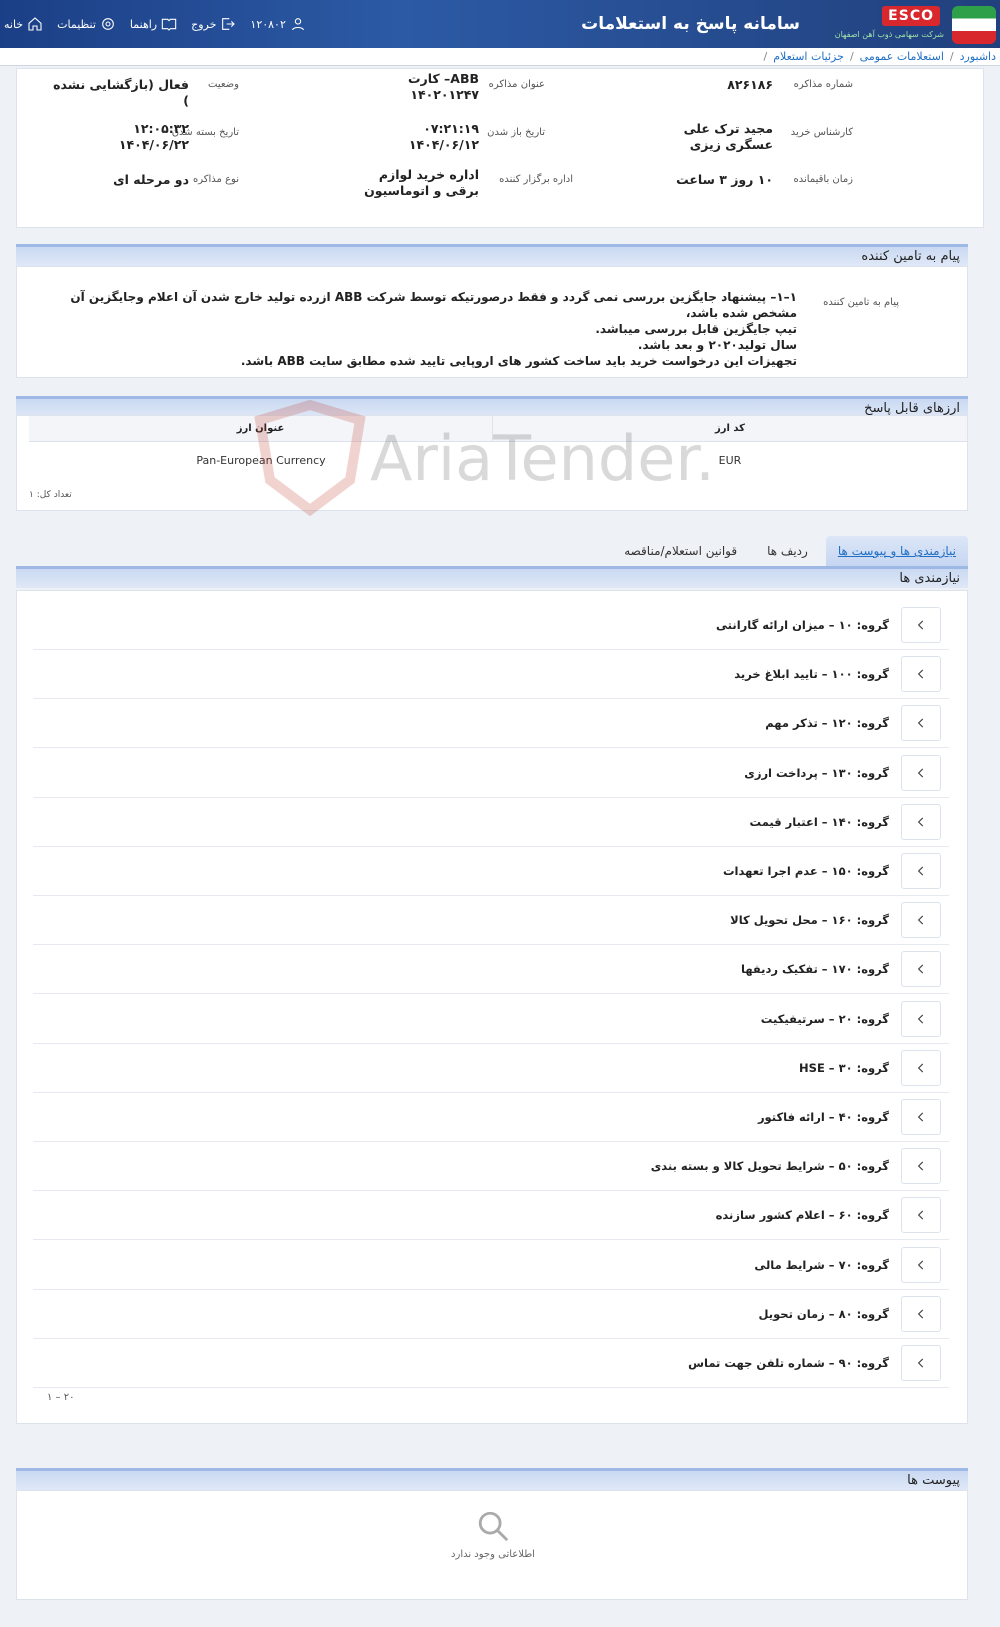 Image resolution: width=1000 pixels, height=1627 pixels. I want to click on requirement-group-row: گروه: ۱۷۰ – تفکیک ردیفها, so click(491, 970).